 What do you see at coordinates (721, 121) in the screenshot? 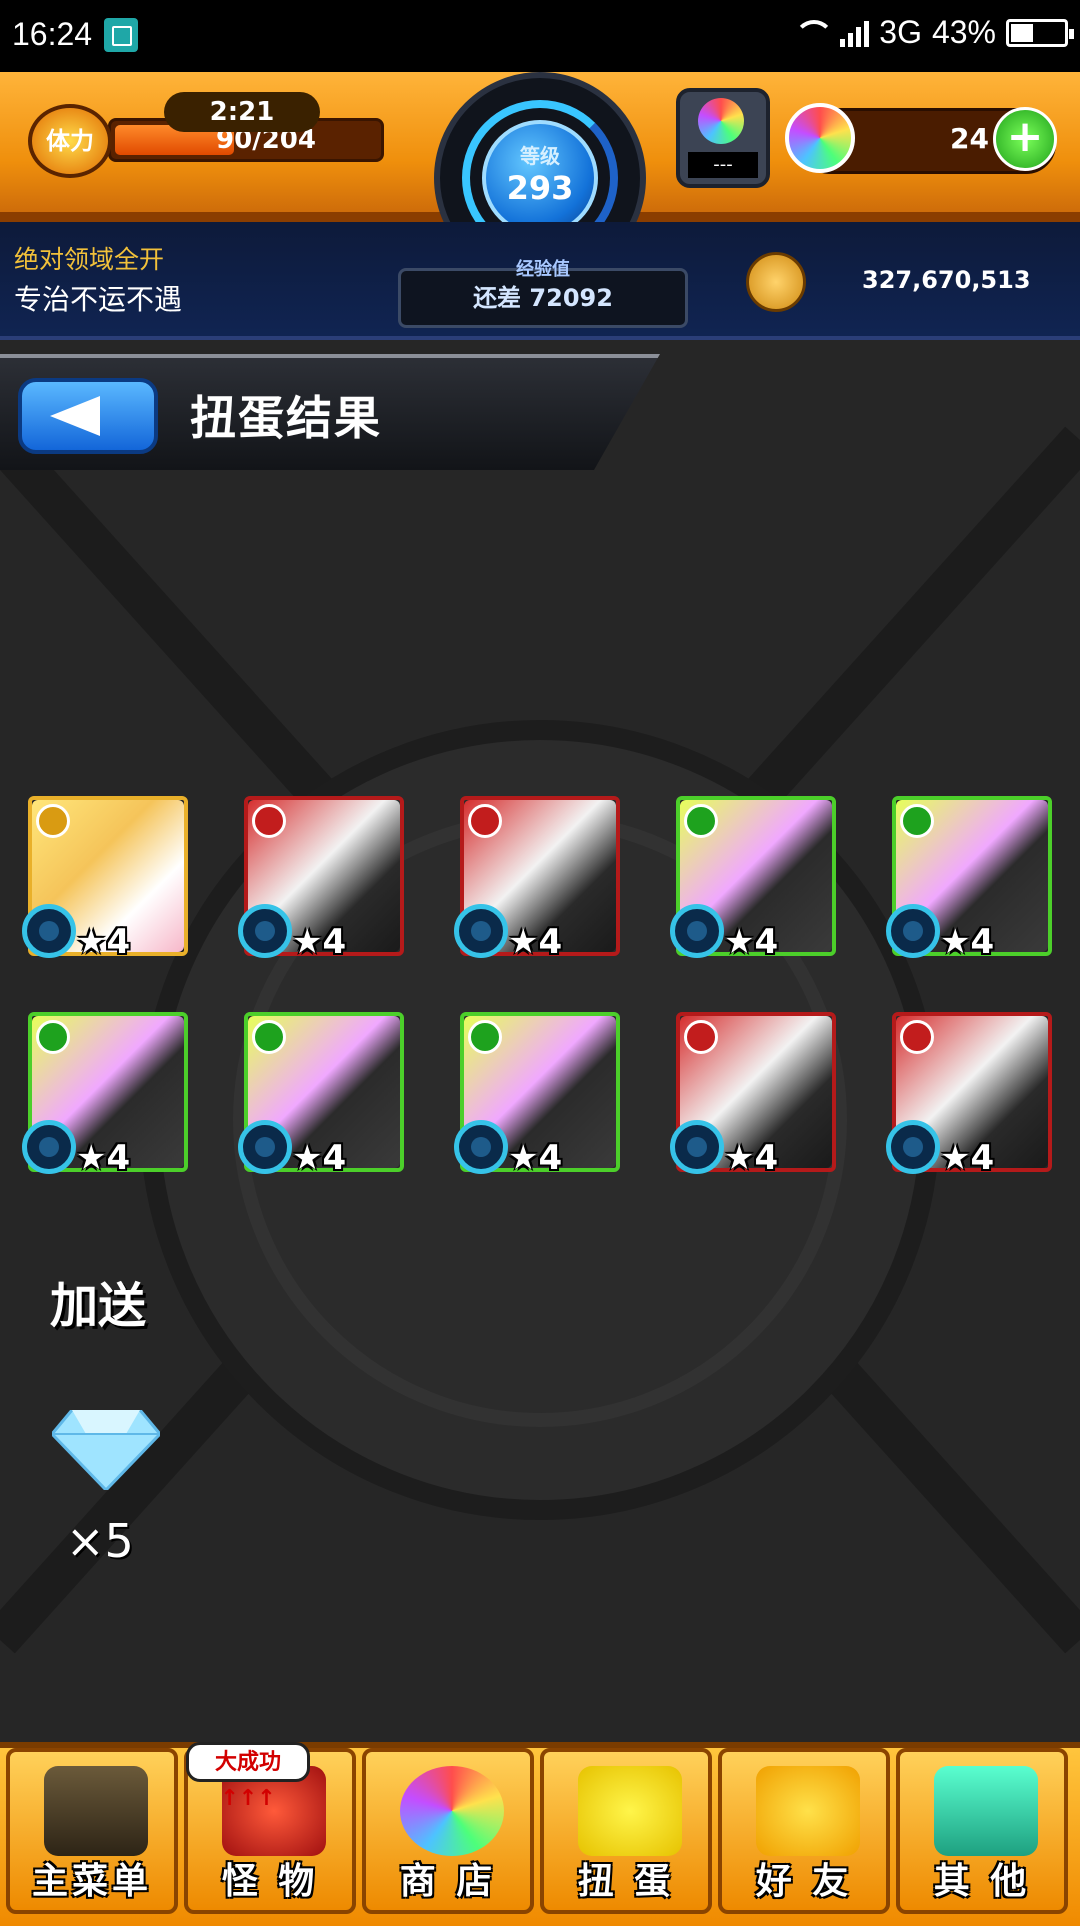
I see `gacha-ball` at bounding box center [721, 121].